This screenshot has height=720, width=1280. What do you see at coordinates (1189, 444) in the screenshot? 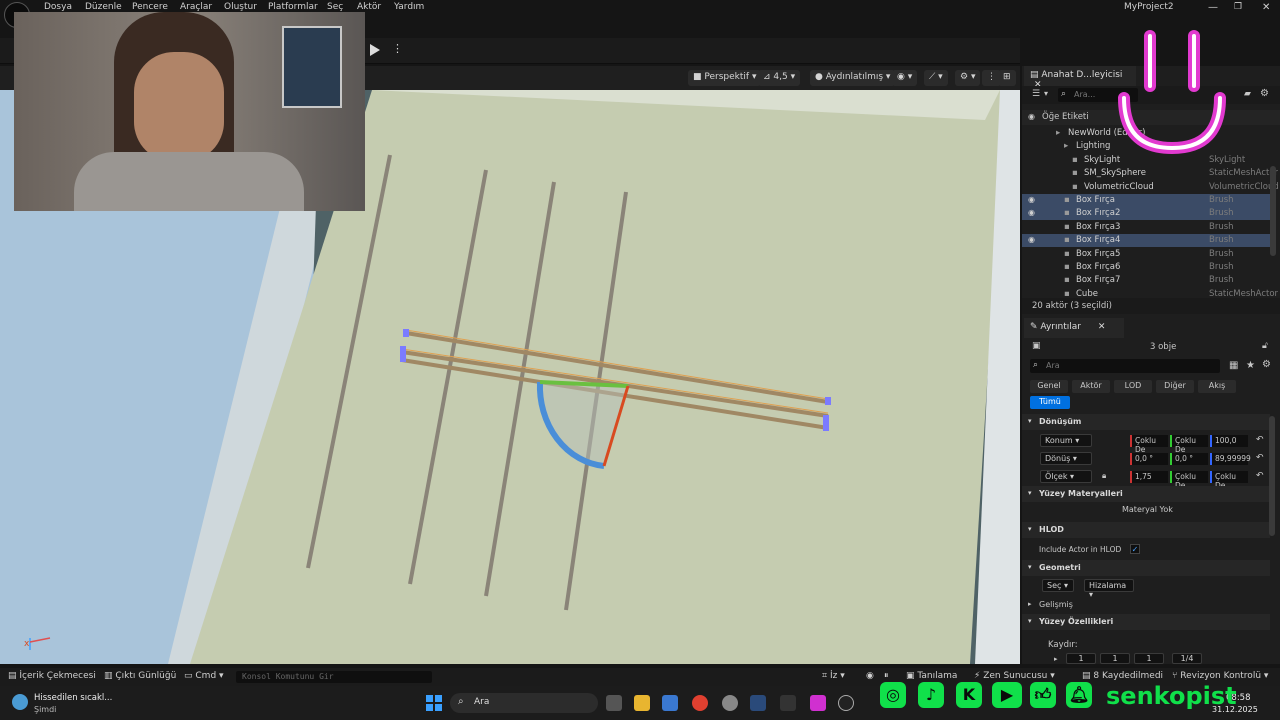
I see `location-y: Çoklu De` at bounding box center [1189, 444].